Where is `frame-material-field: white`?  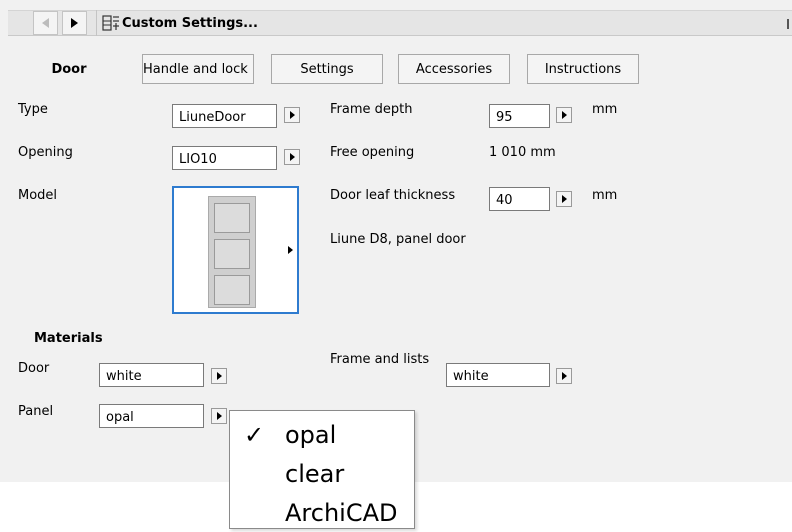 frame-material-field: white is located at coordinates (498, 375).